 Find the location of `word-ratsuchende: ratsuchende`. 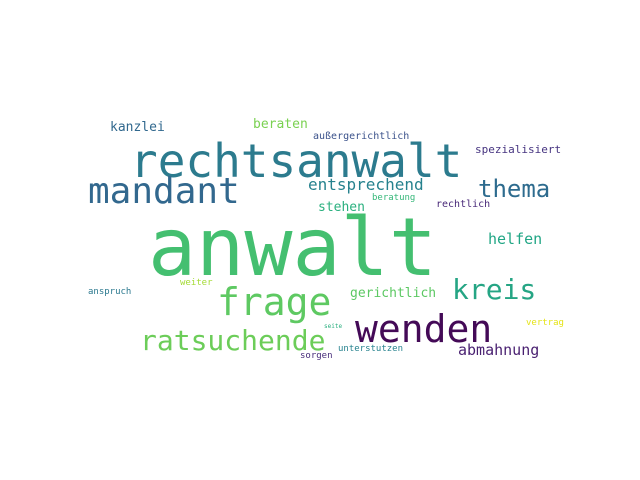

word-ratsuchende: ratsuchende is located at coordinates (233, 340).